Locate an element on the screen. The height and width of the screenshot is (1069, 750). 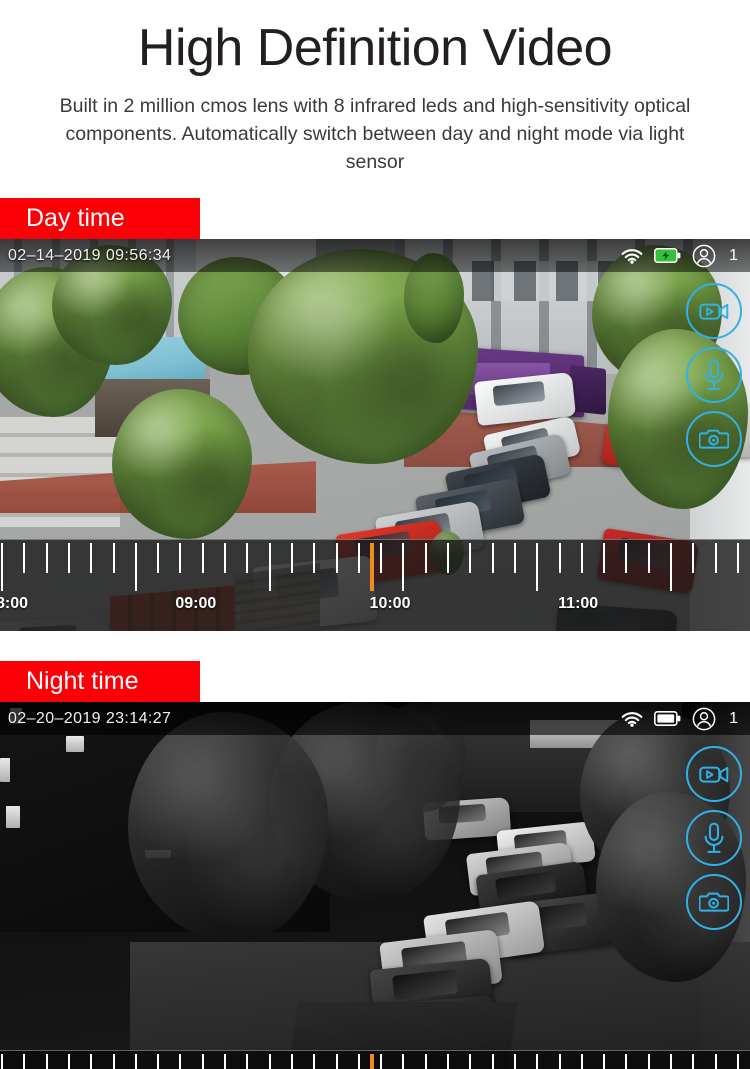
day-camera-controls is located at coordinates (714, 375).